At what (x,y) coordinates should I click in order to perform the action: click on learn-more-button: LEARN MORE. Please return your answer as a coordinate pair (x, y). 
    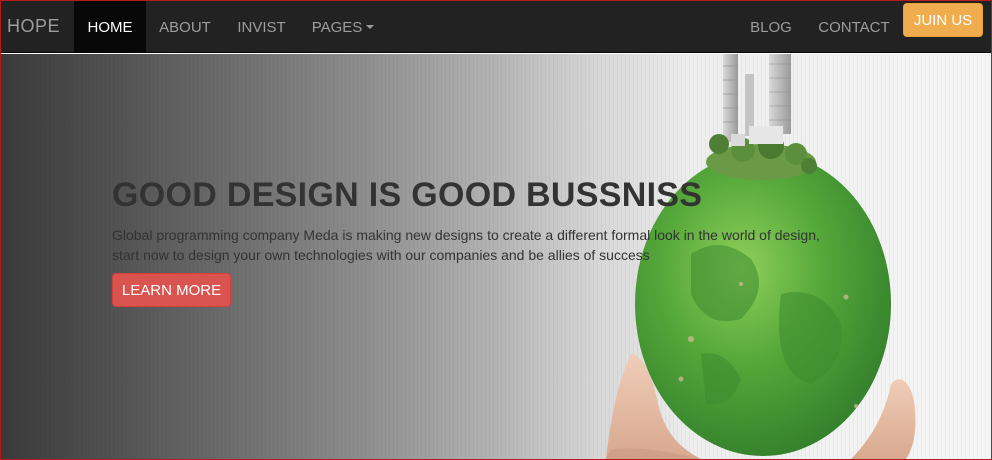
    Looking at the image, I should click on (171, 290).